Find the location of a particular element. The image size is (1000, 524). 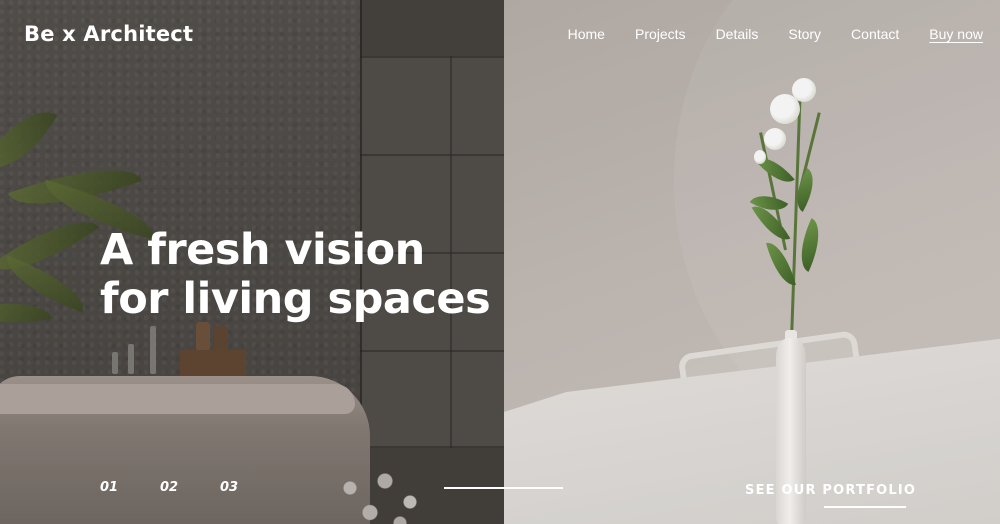

hero-headline: A fresh vision for living spaces is located at coordinates (295, 274).